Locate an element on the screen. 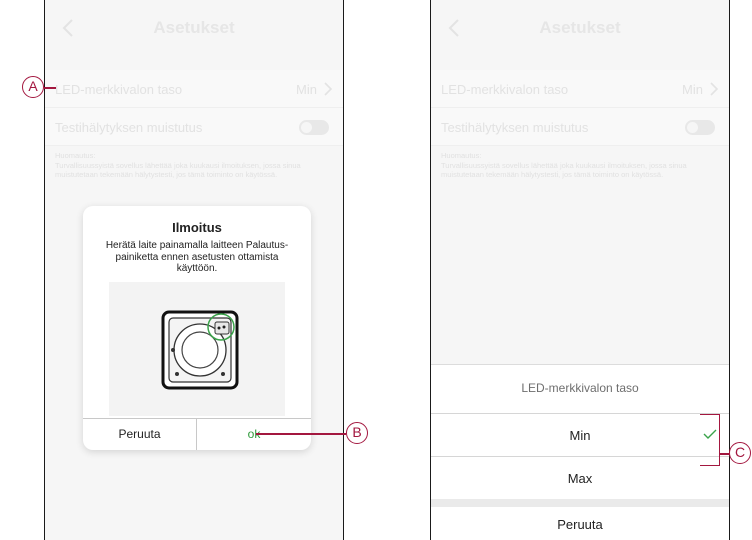 The height and width of the screenshot is (540, 752). sheet-cancel-label: Peruuta is located at coordinates (580, 524).